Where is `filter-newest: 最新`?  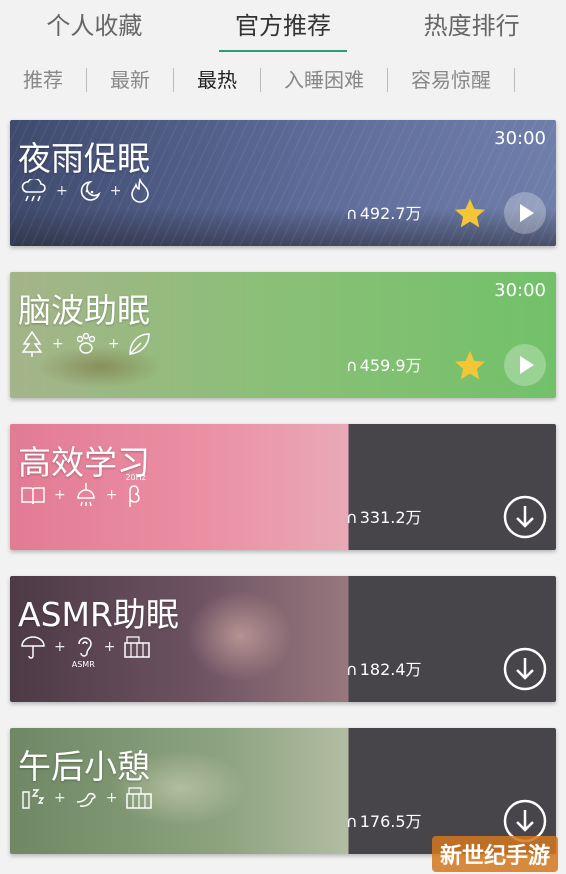 filter-newest: 最新 is located at coordinates (130, 80).